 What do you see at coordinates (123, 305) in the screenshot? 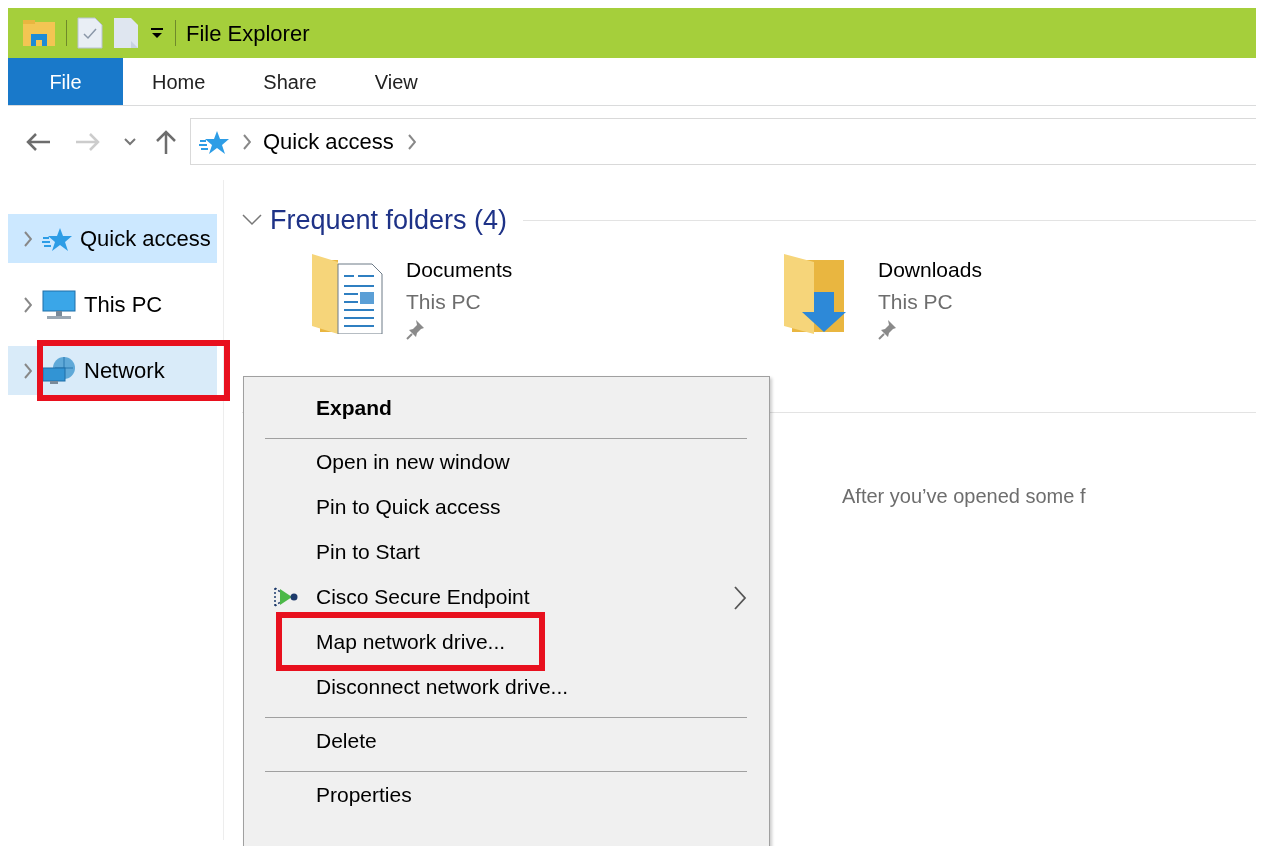
I see `nav-label: This PC` at bounding box center [123, 305].